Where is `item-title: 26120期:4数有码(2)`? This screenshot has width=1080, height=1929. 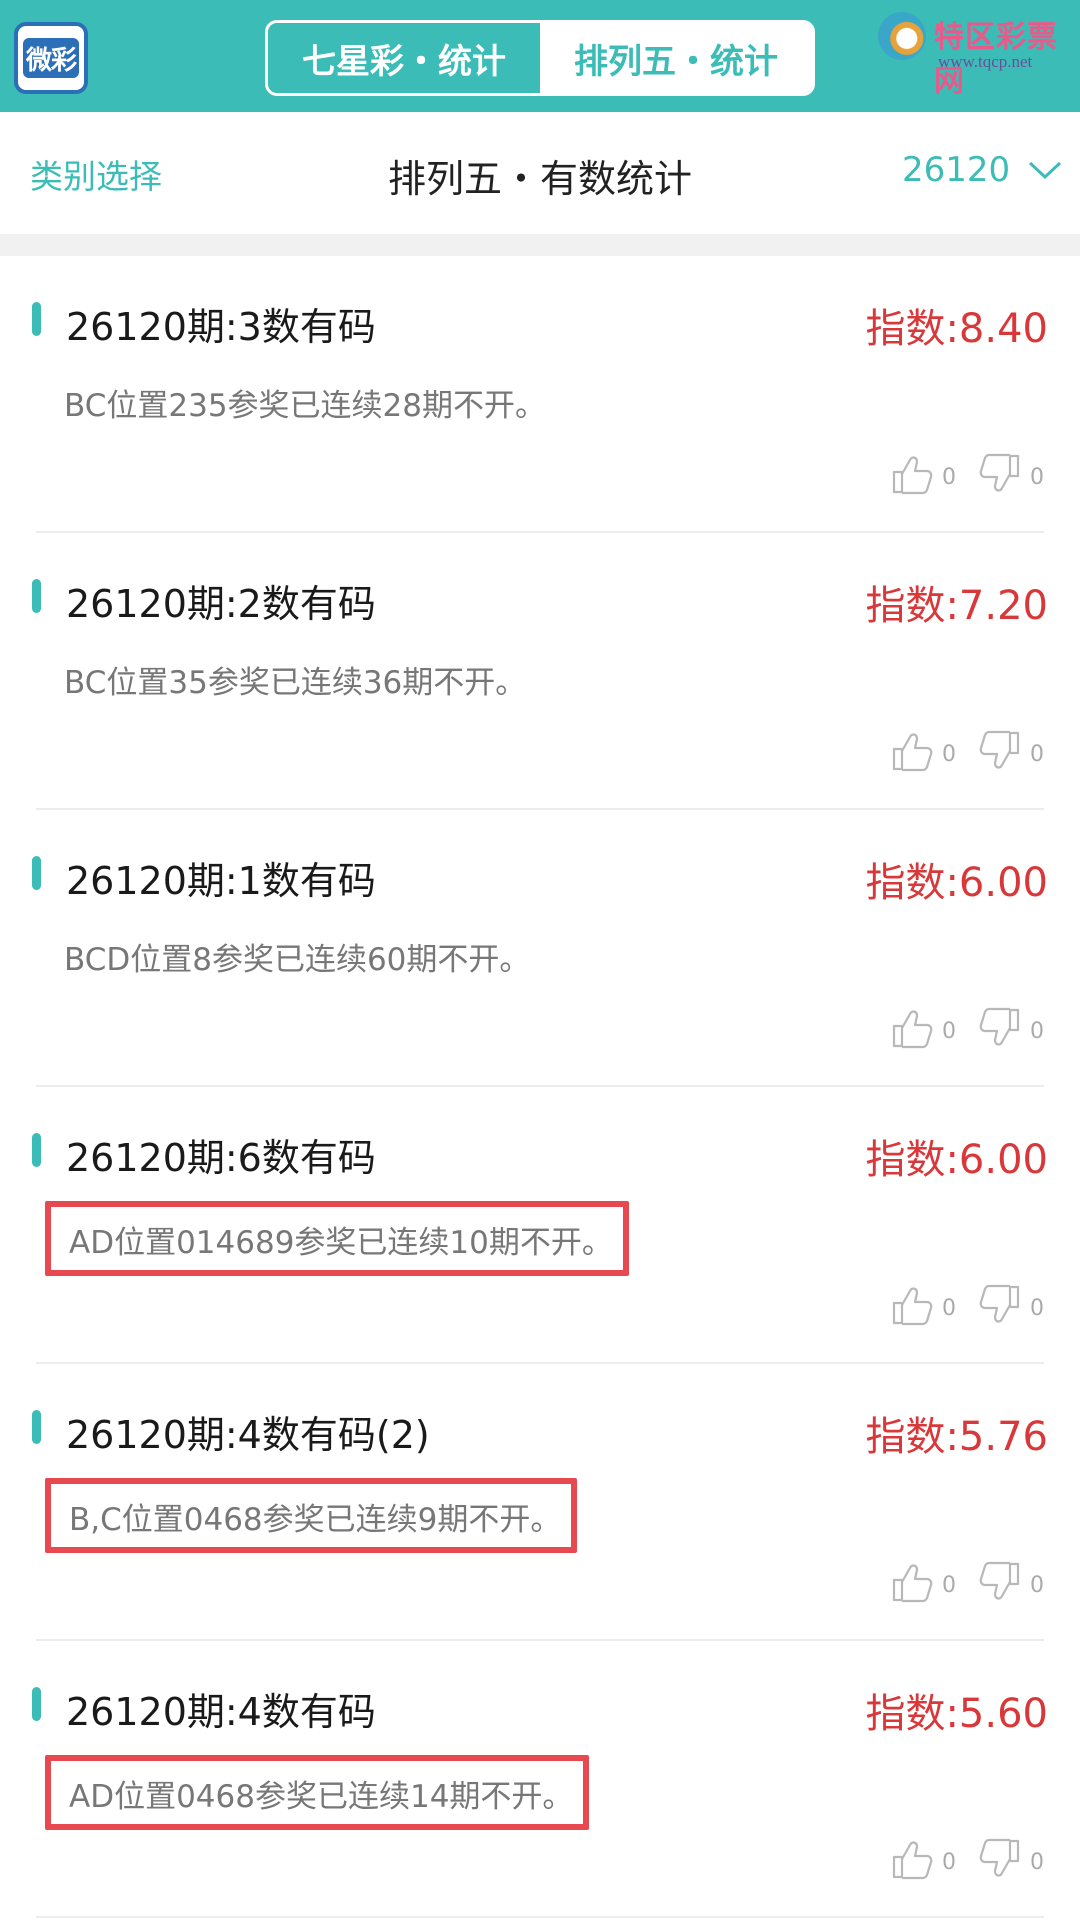
item-title: 26120期:4数有码(2) is located at coordinates (248, 1435).